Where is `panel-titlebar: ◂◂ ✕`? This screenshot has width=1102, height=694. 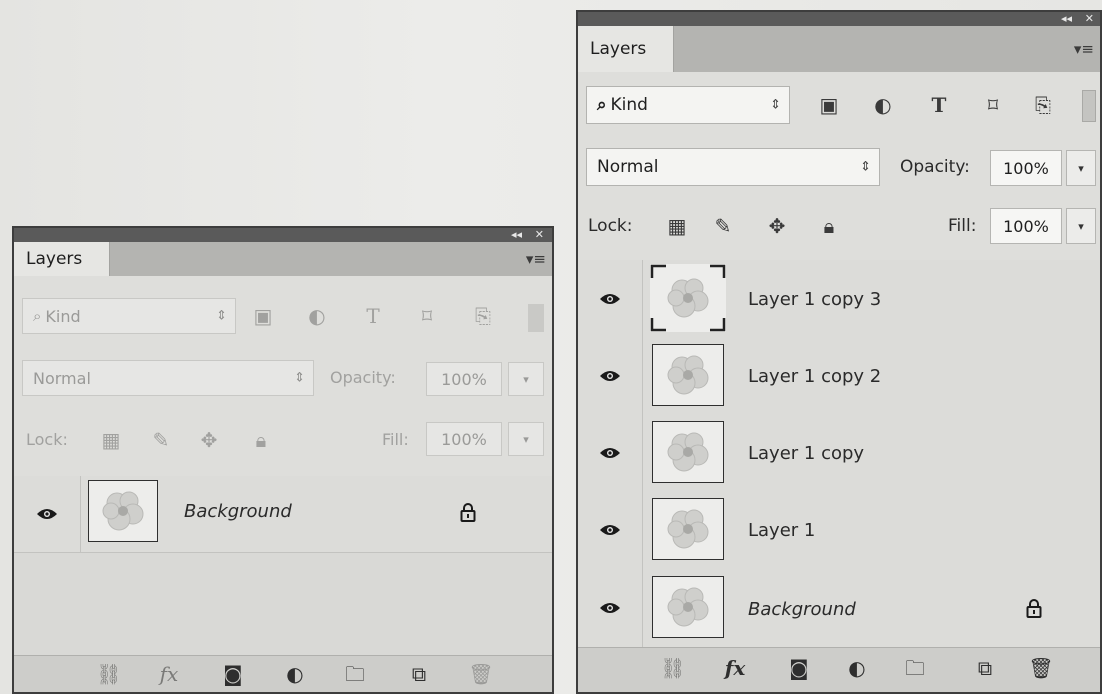
panel-titlebar: ◂◂ ✕ is located at coordinates (283, 235).